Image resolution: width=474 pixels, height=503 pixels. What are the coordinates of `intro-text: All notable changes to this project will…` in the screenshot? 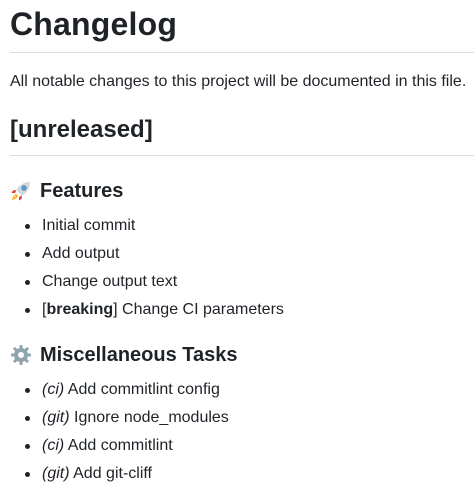 It's located at (238, 81).